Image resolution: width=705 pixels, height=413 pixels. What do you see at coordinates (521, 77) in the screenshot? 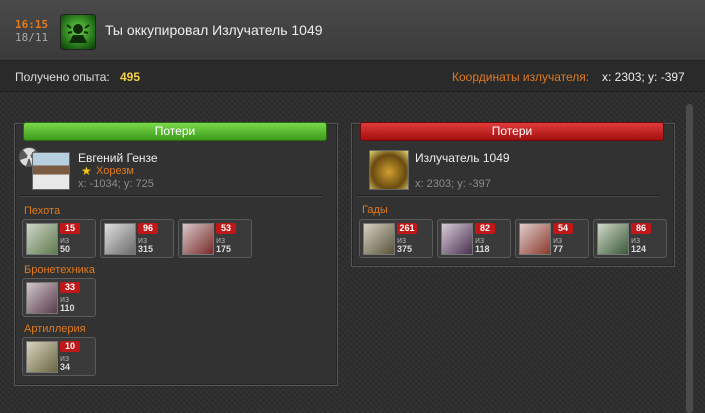
I see `emitter-coords-label: Координаты излучателя:` at bounding box center [521, 77].